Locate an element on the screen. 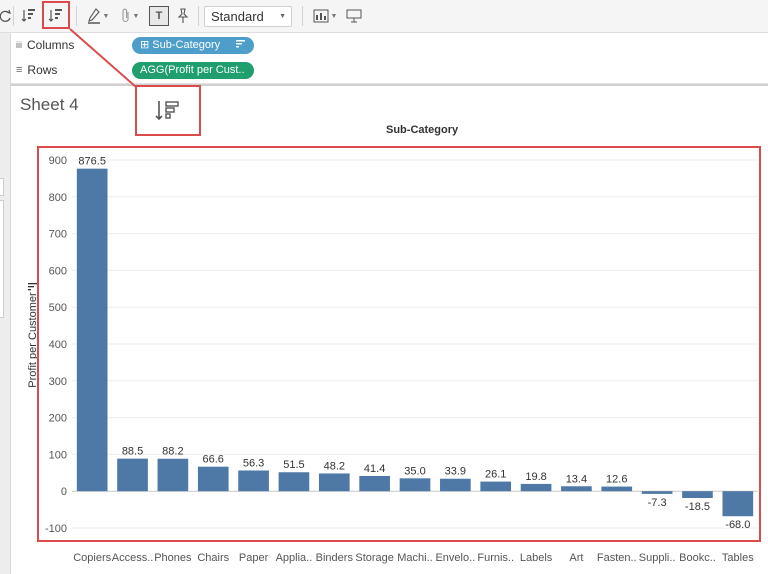  category-label: Storage is located at coordinates (374, 558).